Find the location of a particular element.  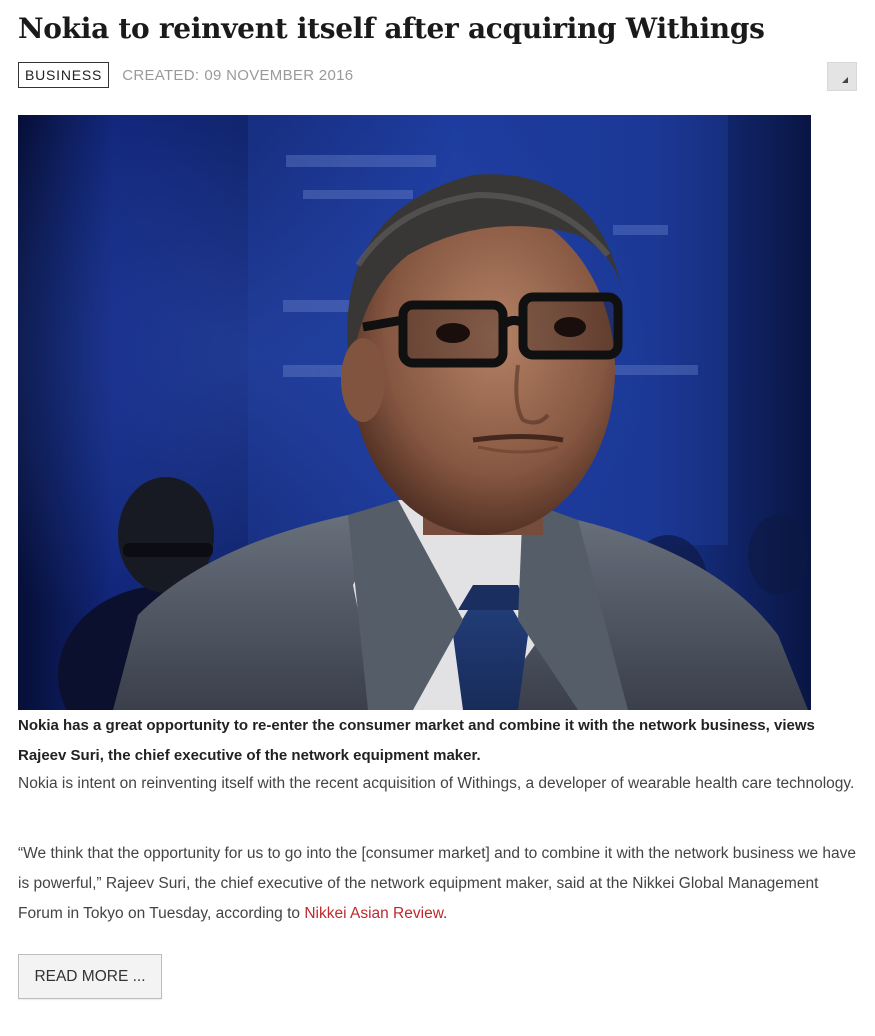

paragraph-2-end: . is located at coordinates (445, 913).